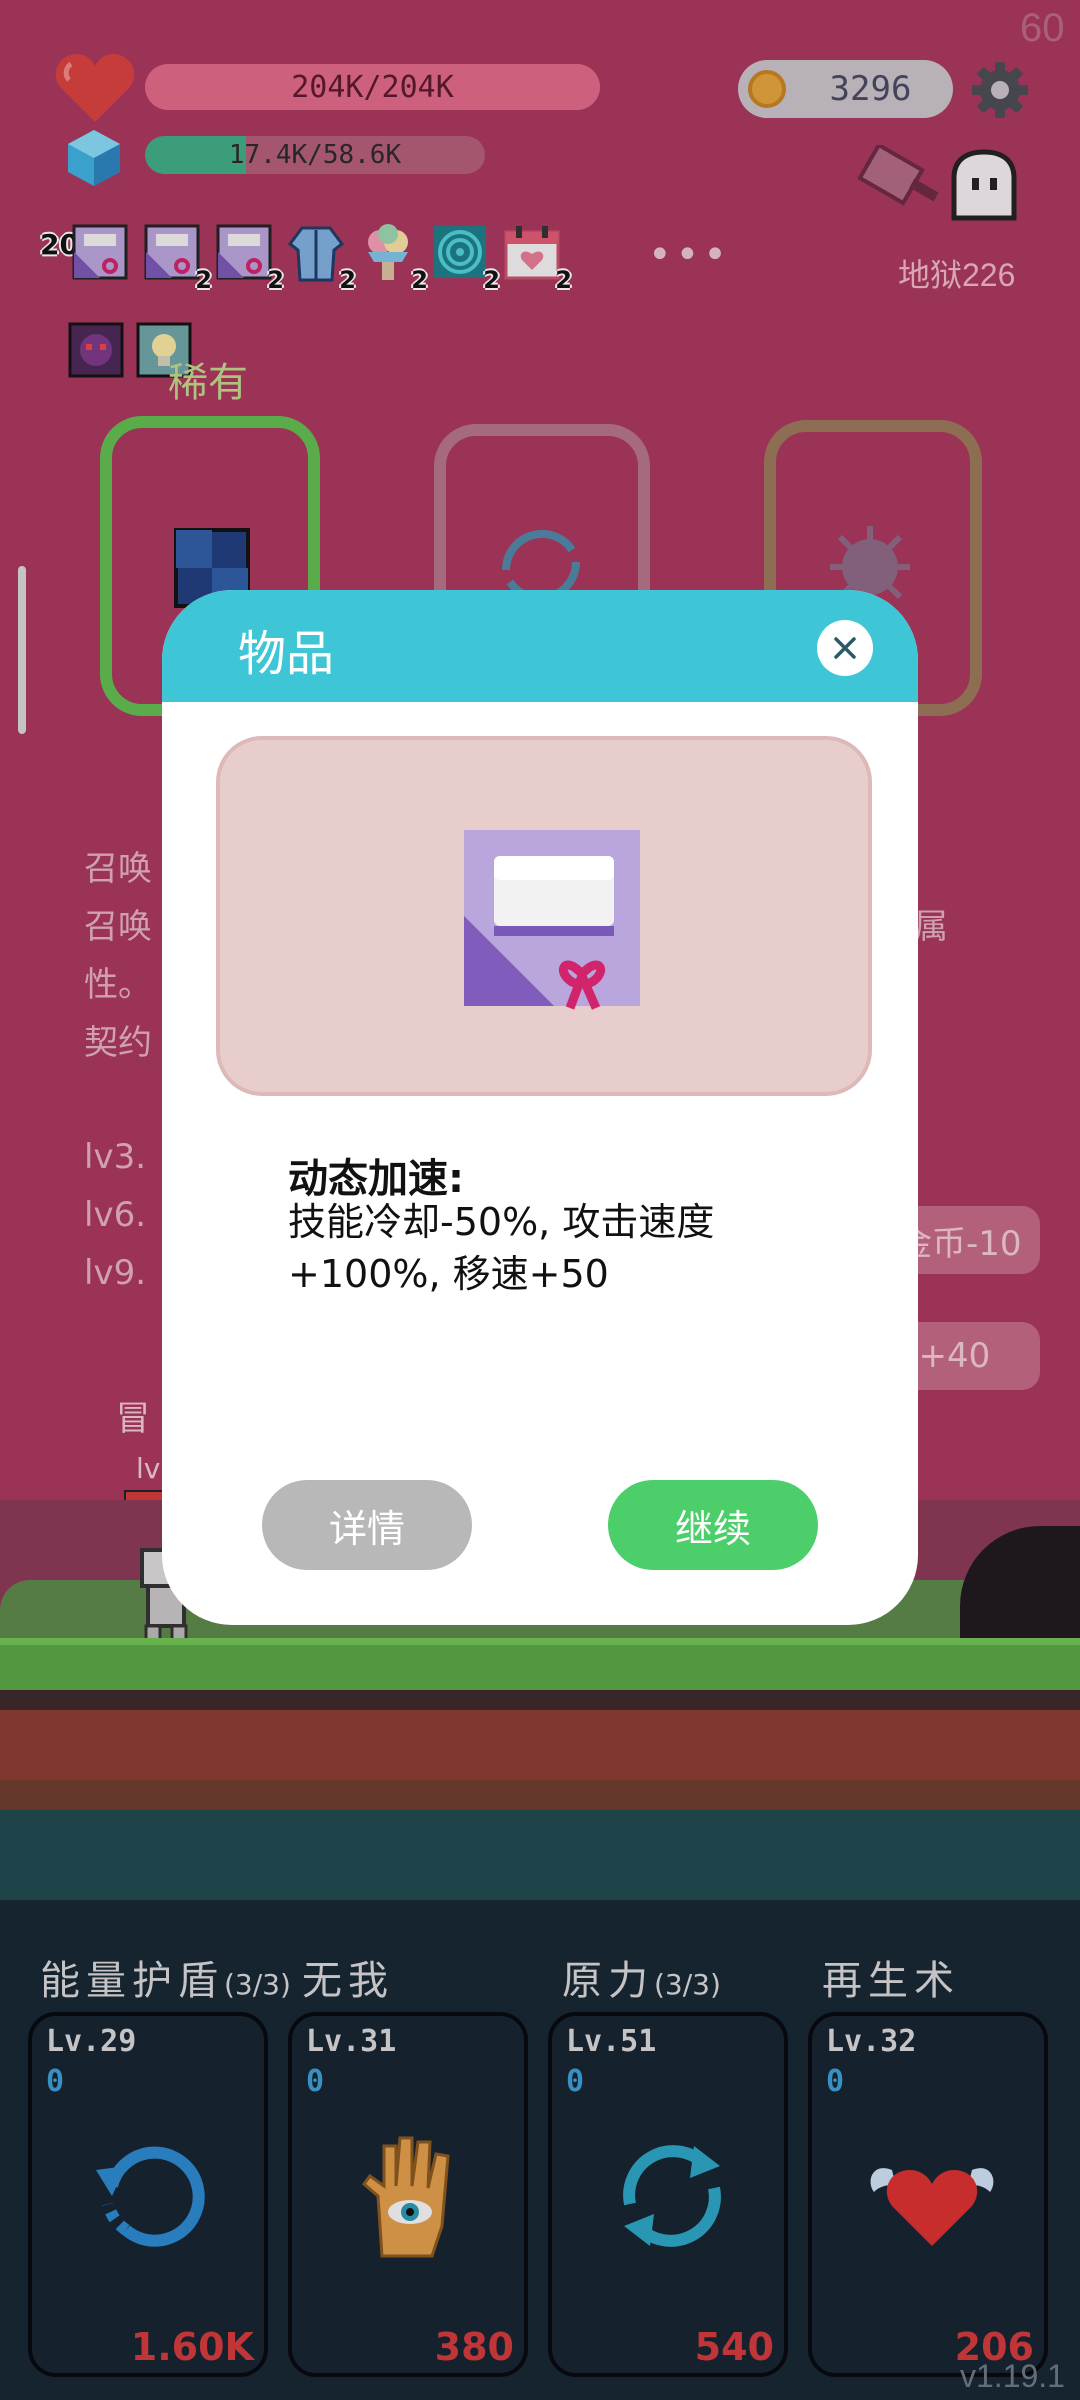  Describe the element at coordinates (501, 1248) in the screenshot. I see `item-description: 技能冷却-50%, 攻击速度+100%, 移速+50` at that location.